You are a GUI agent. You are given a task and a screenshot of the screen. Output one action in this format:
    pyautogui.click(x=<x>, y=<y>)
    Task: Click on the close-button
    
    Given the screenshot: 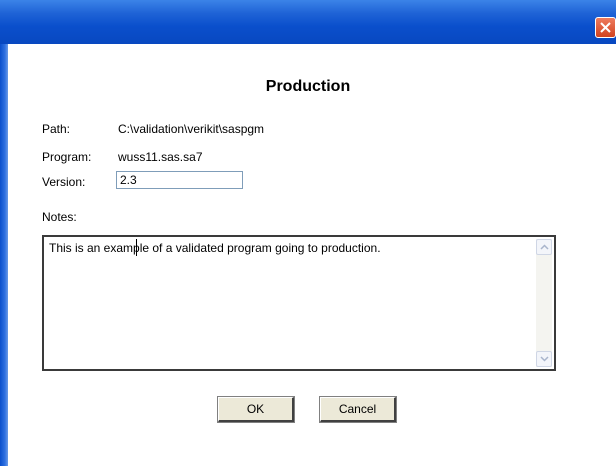 What is the action you would take?
    pyautogui.click(x=605, y=27)
    